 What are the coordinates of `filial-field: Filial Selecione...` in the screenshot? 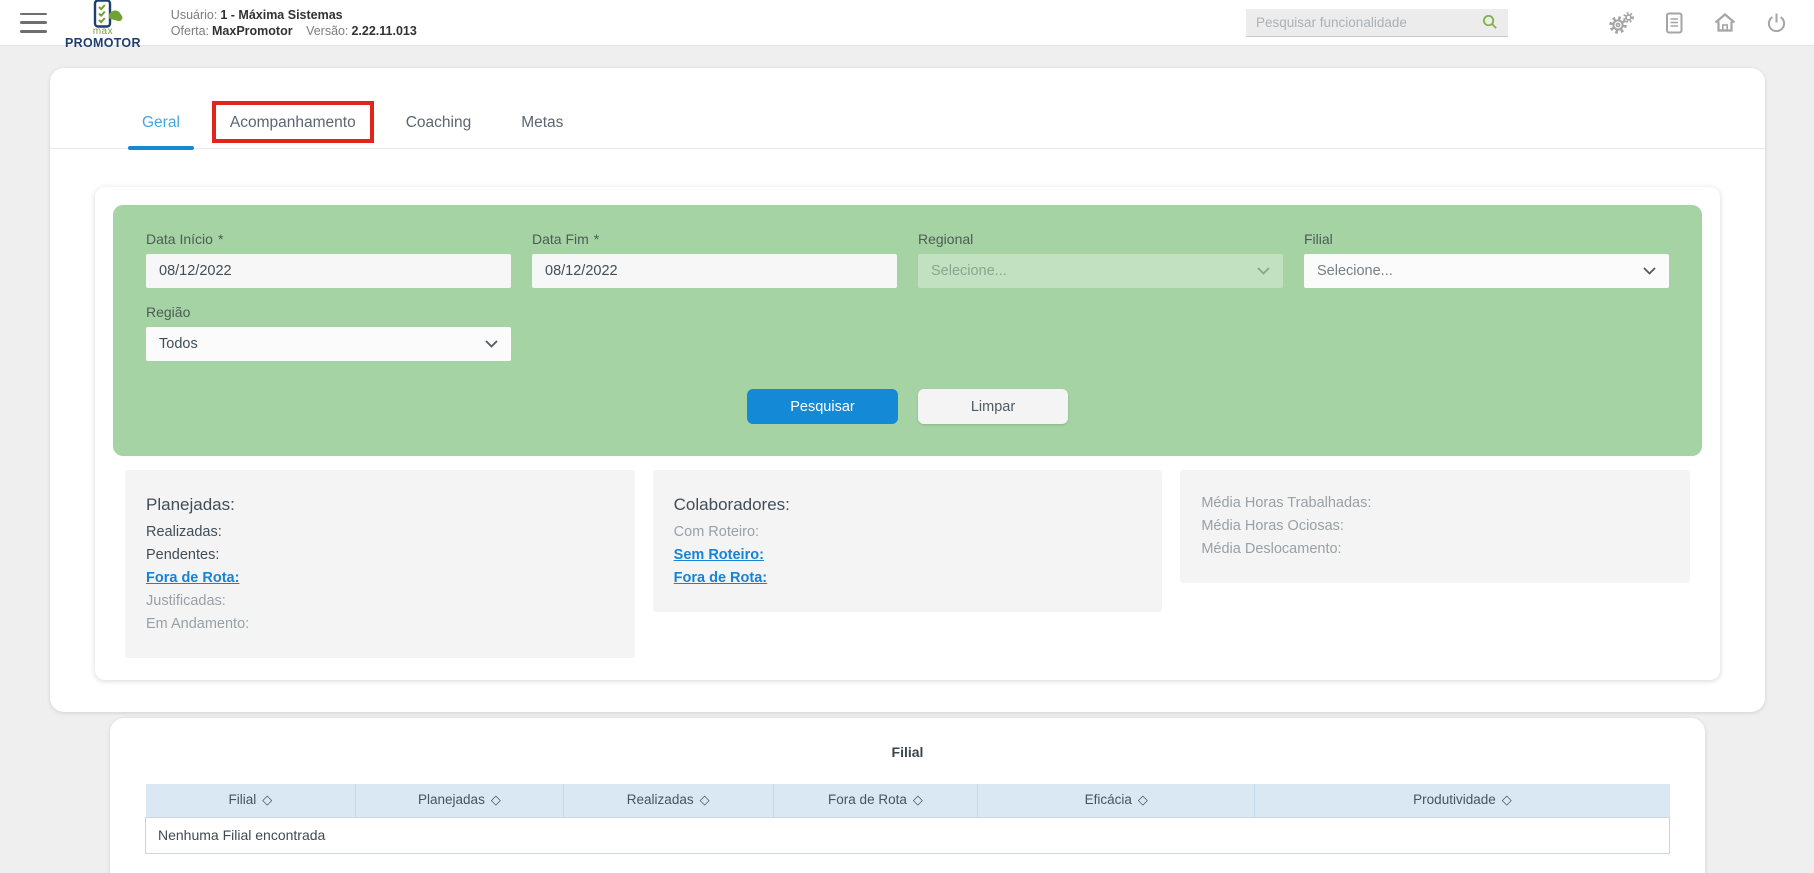 It's located at (1486, 259).